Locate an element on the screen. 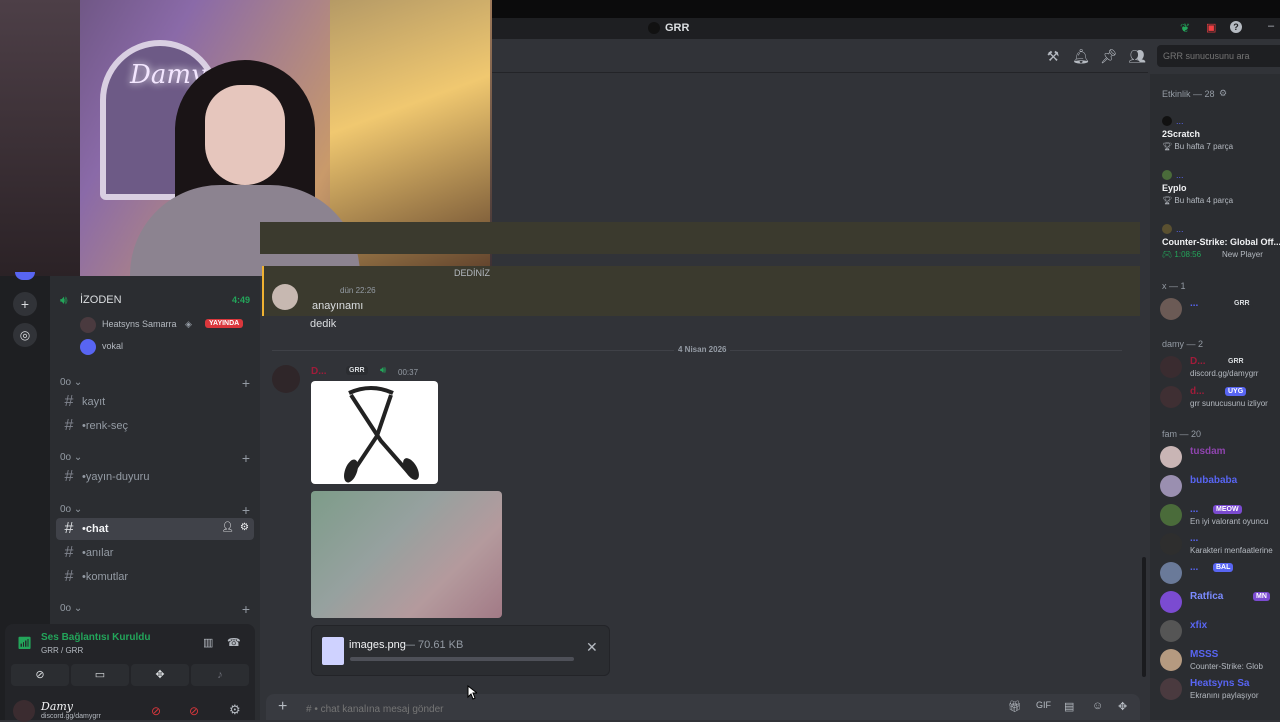  invite-icon: 👤︎ is located at coordinates (227, 527).